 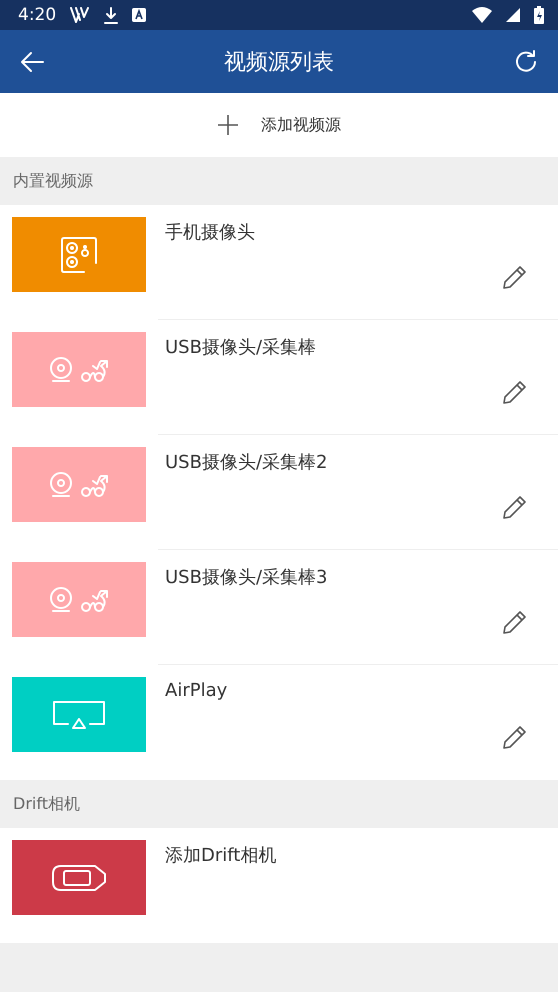 What do you see at coordinates (79, 254) in the screenshot?
I see `camera-module-icon` at bounding box center [79, 254].